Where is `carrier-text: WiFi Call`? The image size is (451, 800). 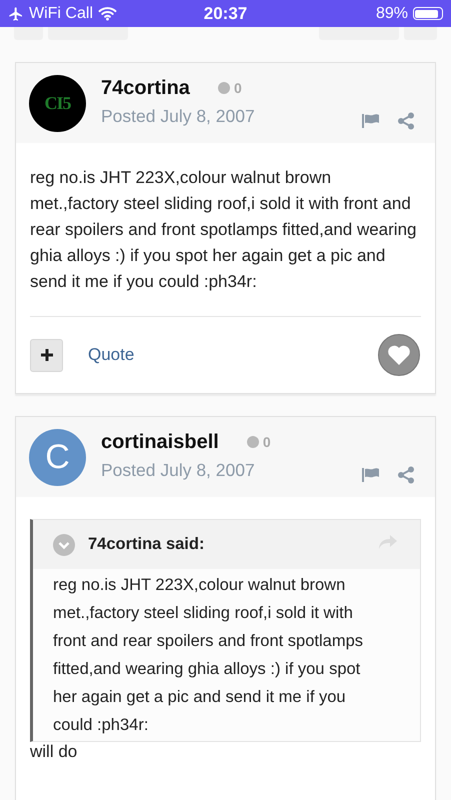 carrier-text: WiFi Call is located at coordinates (61, 13).